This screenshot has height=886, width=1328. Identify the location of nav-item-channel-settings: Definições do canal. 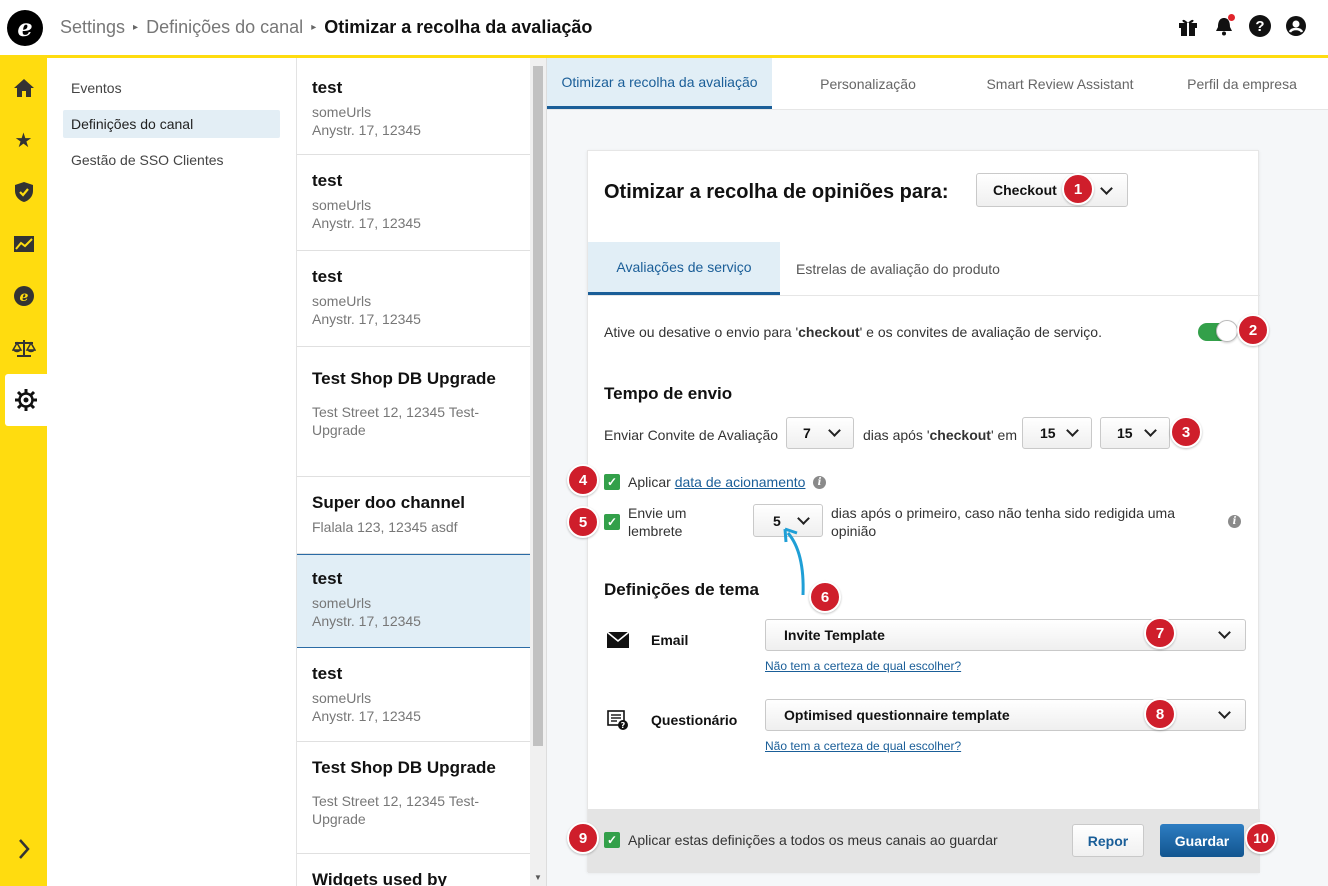
(171, 124).